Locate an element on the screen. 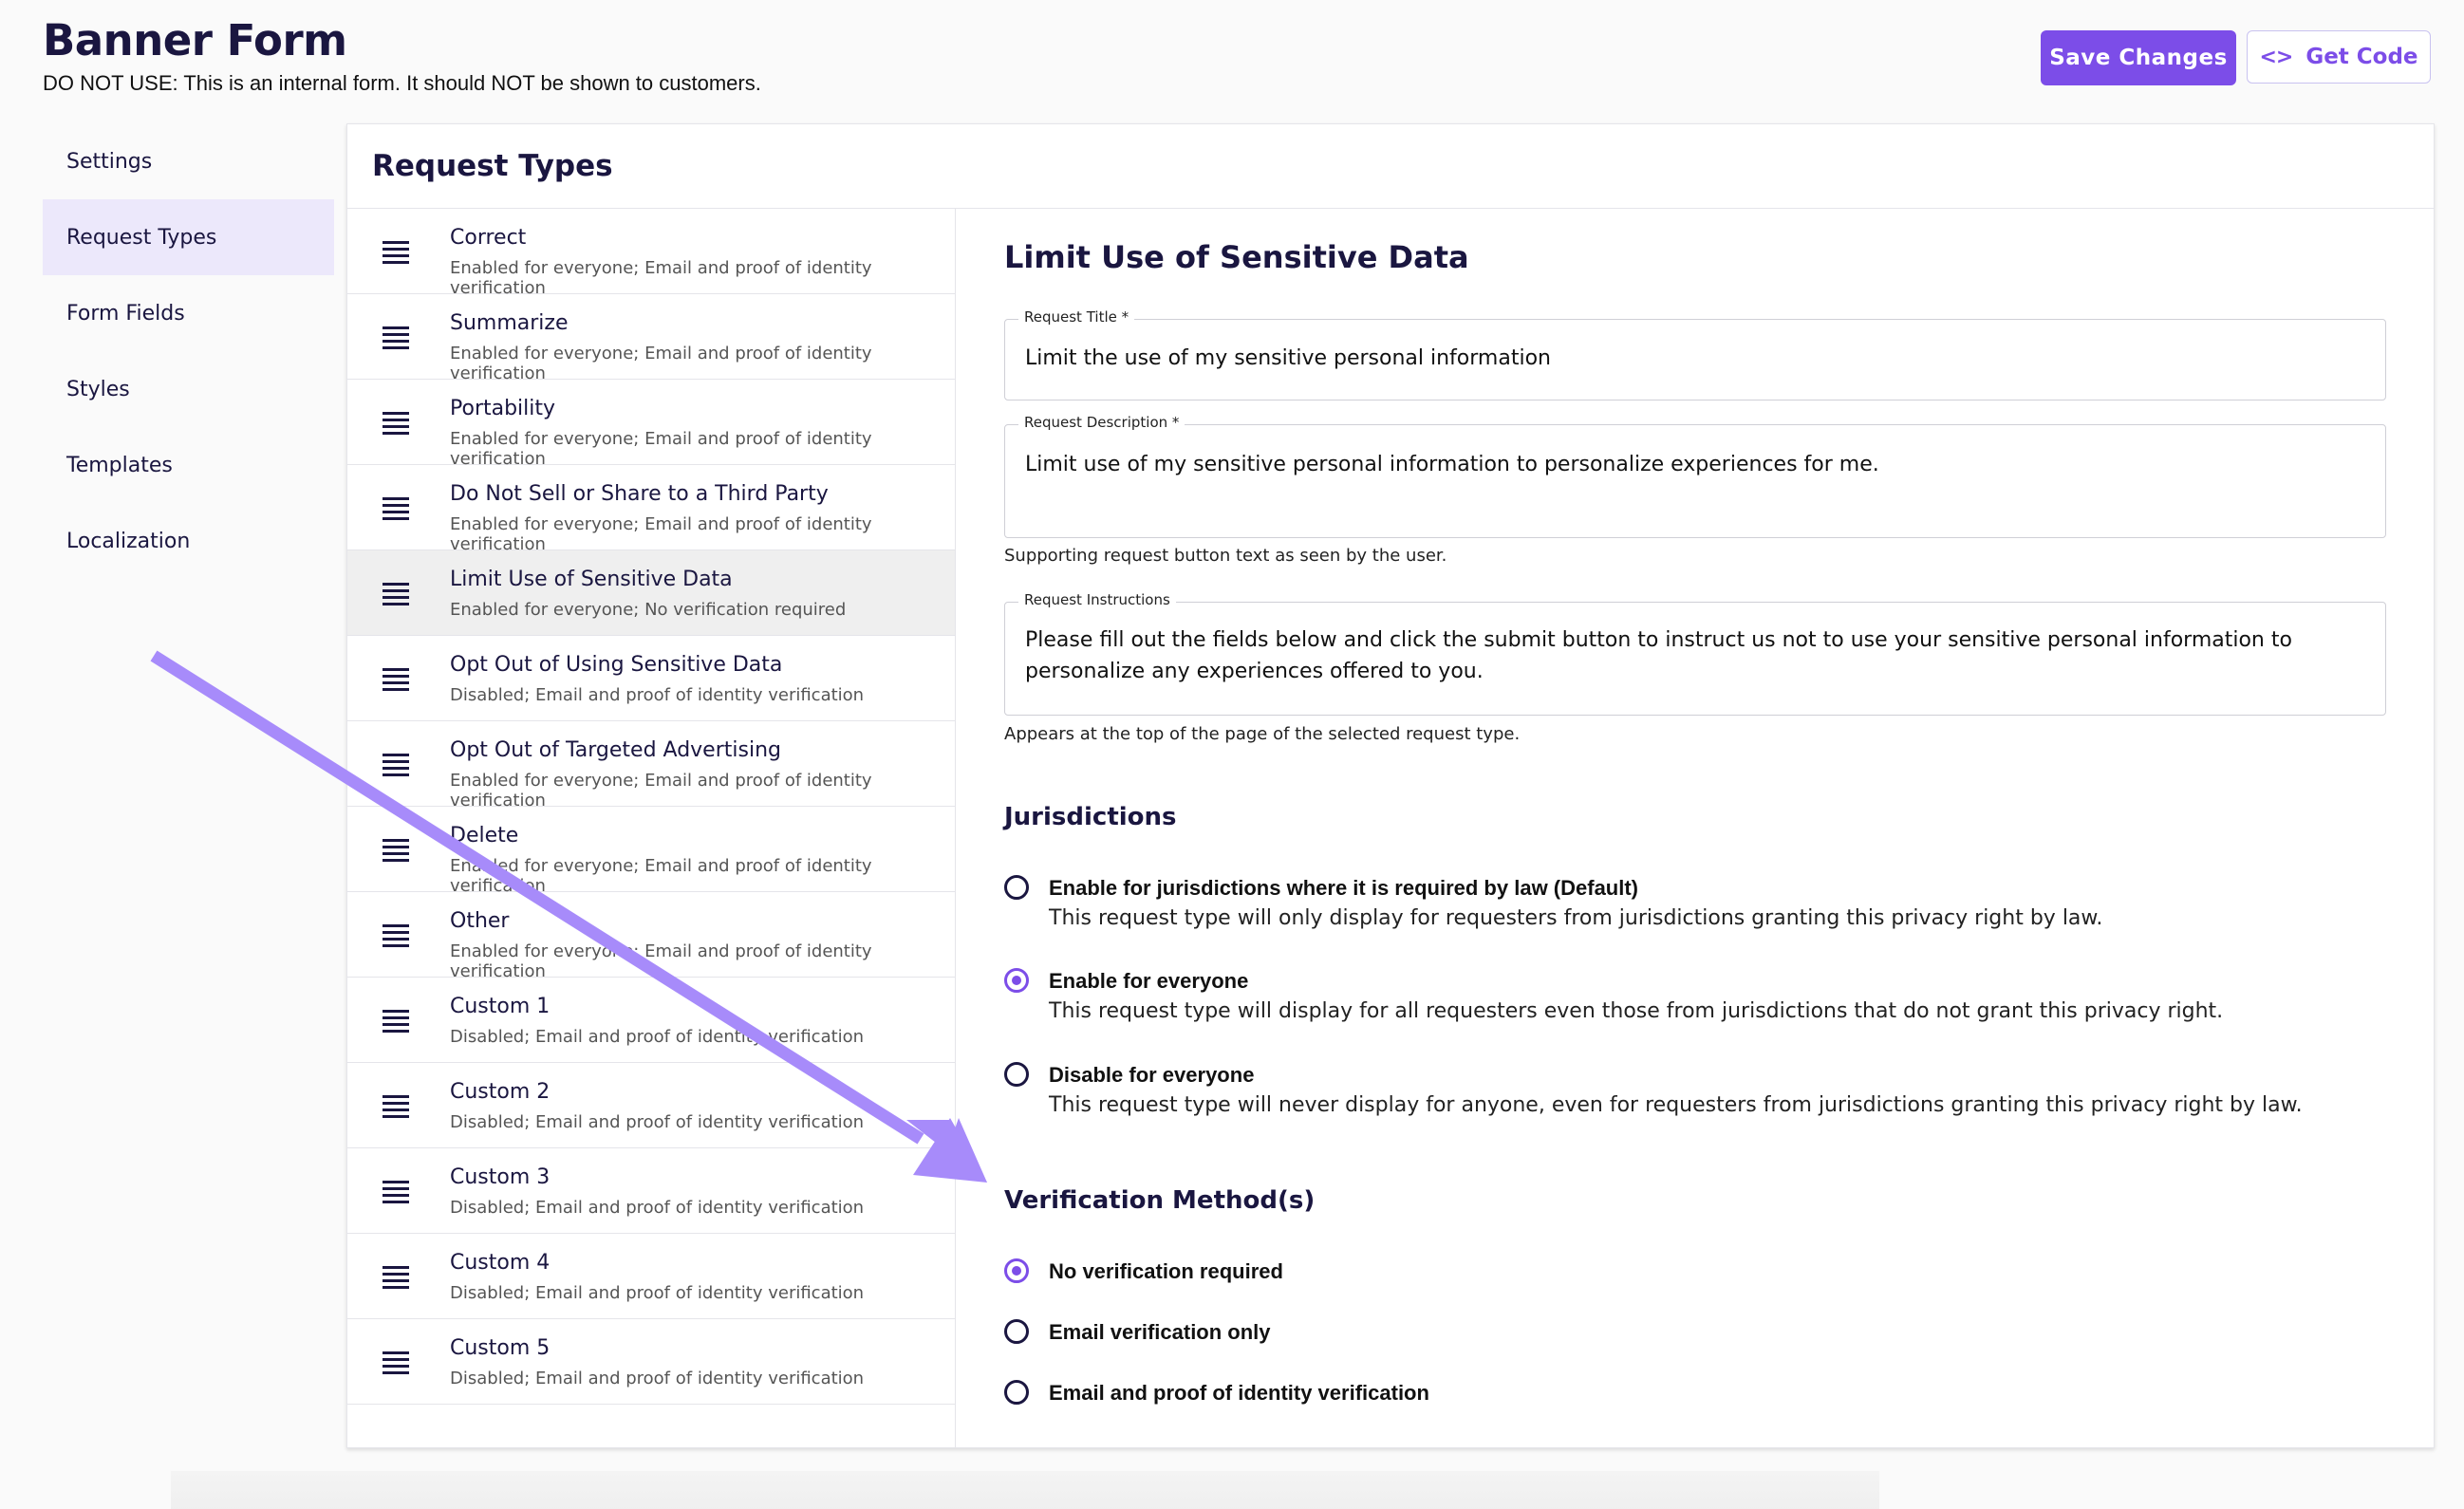 The height and width of the screenshot is (1509, 2464). jurisdiction-everyone-label: Enable for everyone is located at coordinates (1148, 981).